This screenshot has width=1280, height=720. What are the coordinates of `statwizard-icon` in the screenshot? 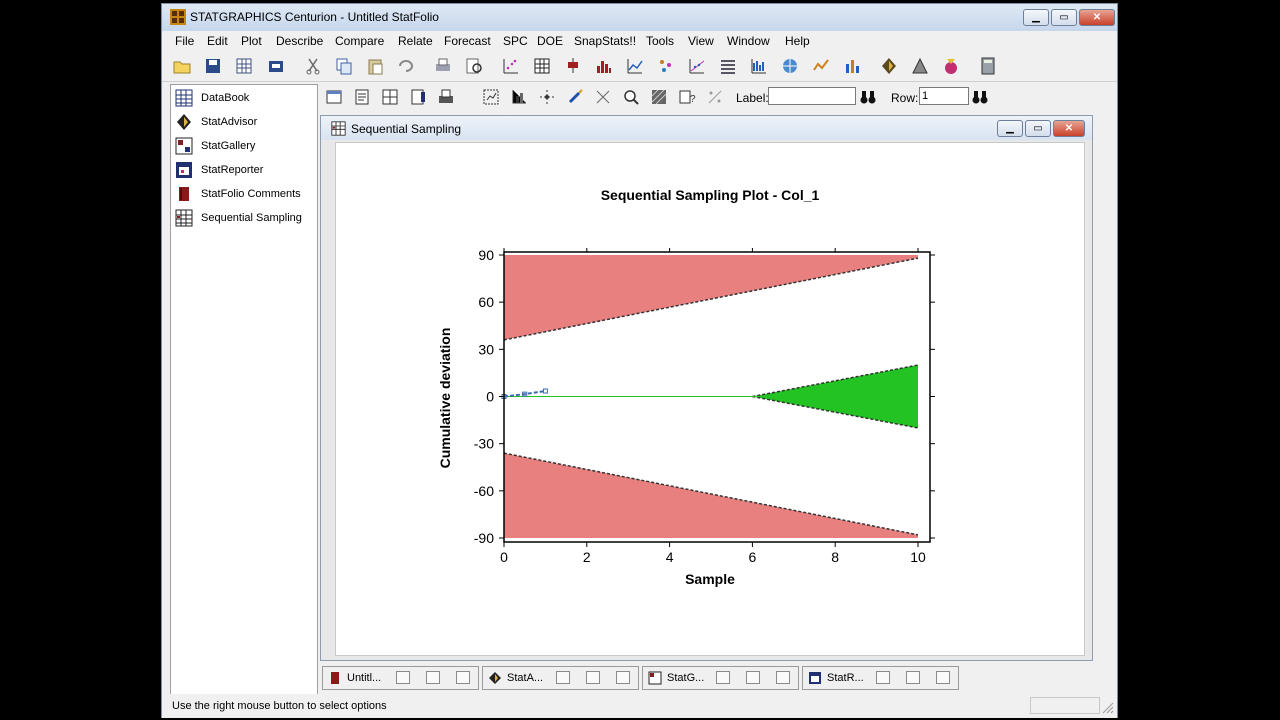 It's located at (951, 66).